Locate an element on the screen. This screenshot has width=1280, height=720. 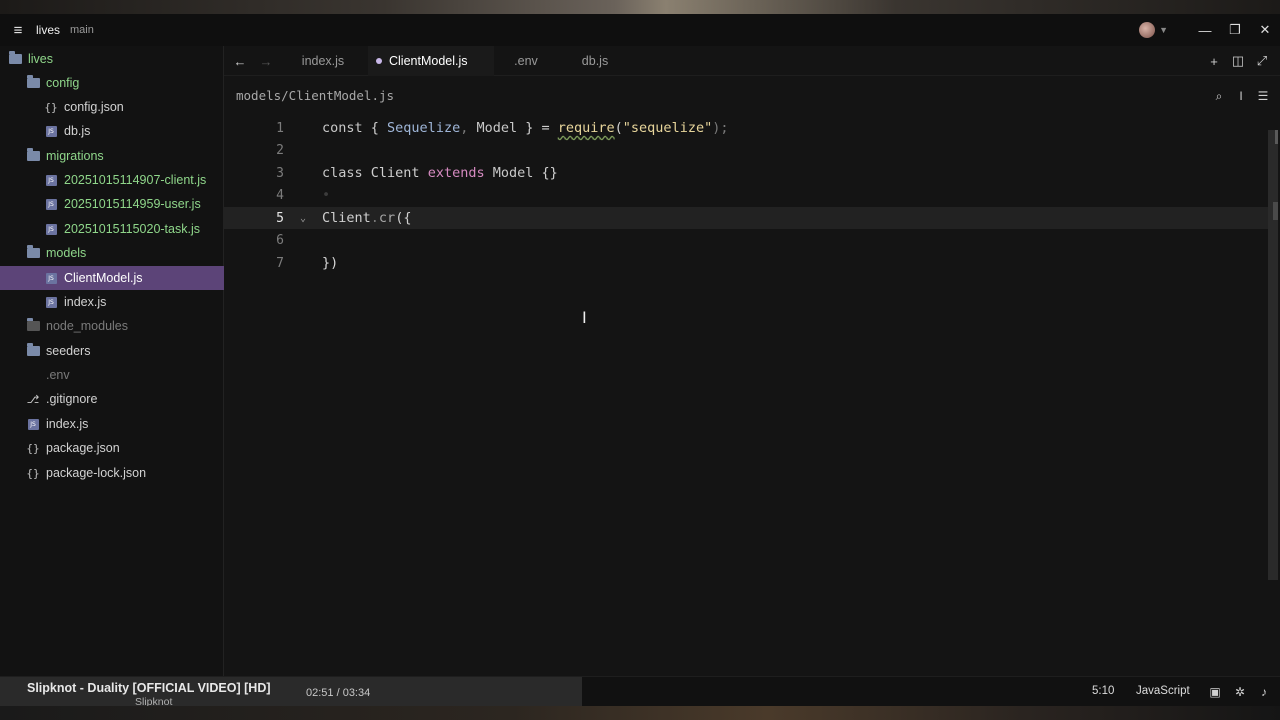
line-number: 3 is located at coordinates (280, 173).